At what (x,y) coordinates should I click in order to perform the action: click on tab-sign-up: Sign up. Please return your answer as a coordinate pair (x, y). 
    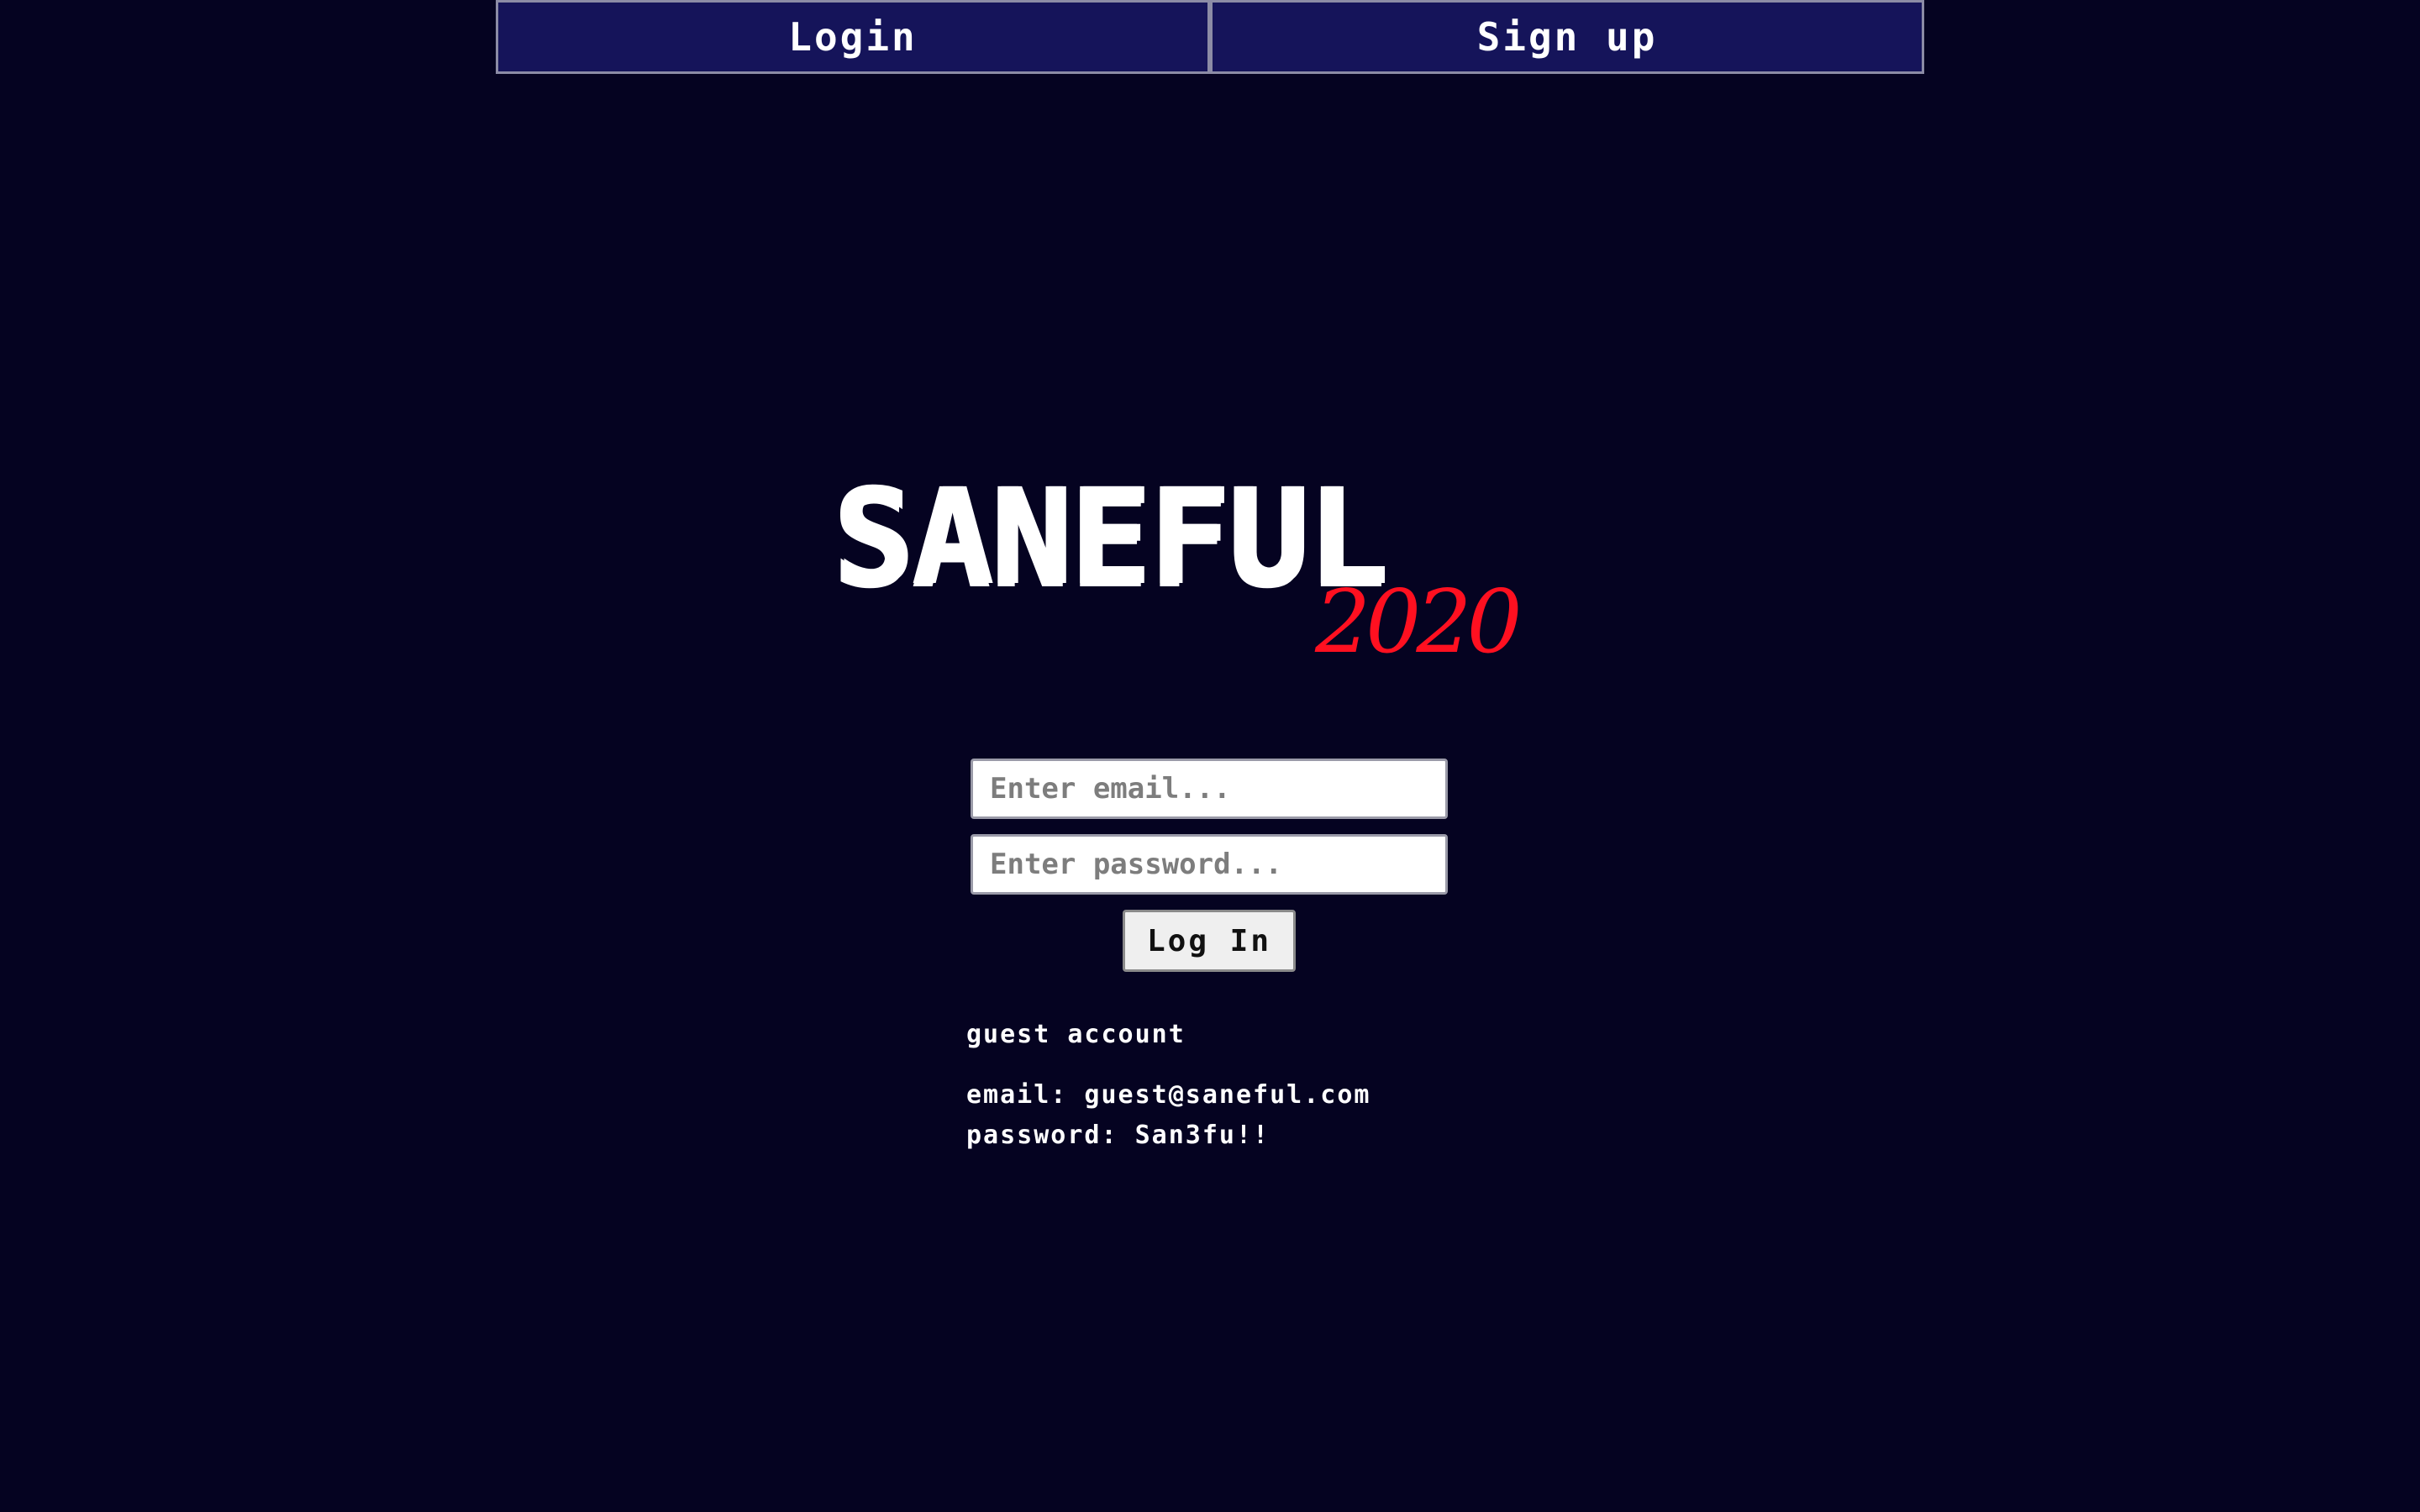
    Looking at the image, I should click on (1567, 37).